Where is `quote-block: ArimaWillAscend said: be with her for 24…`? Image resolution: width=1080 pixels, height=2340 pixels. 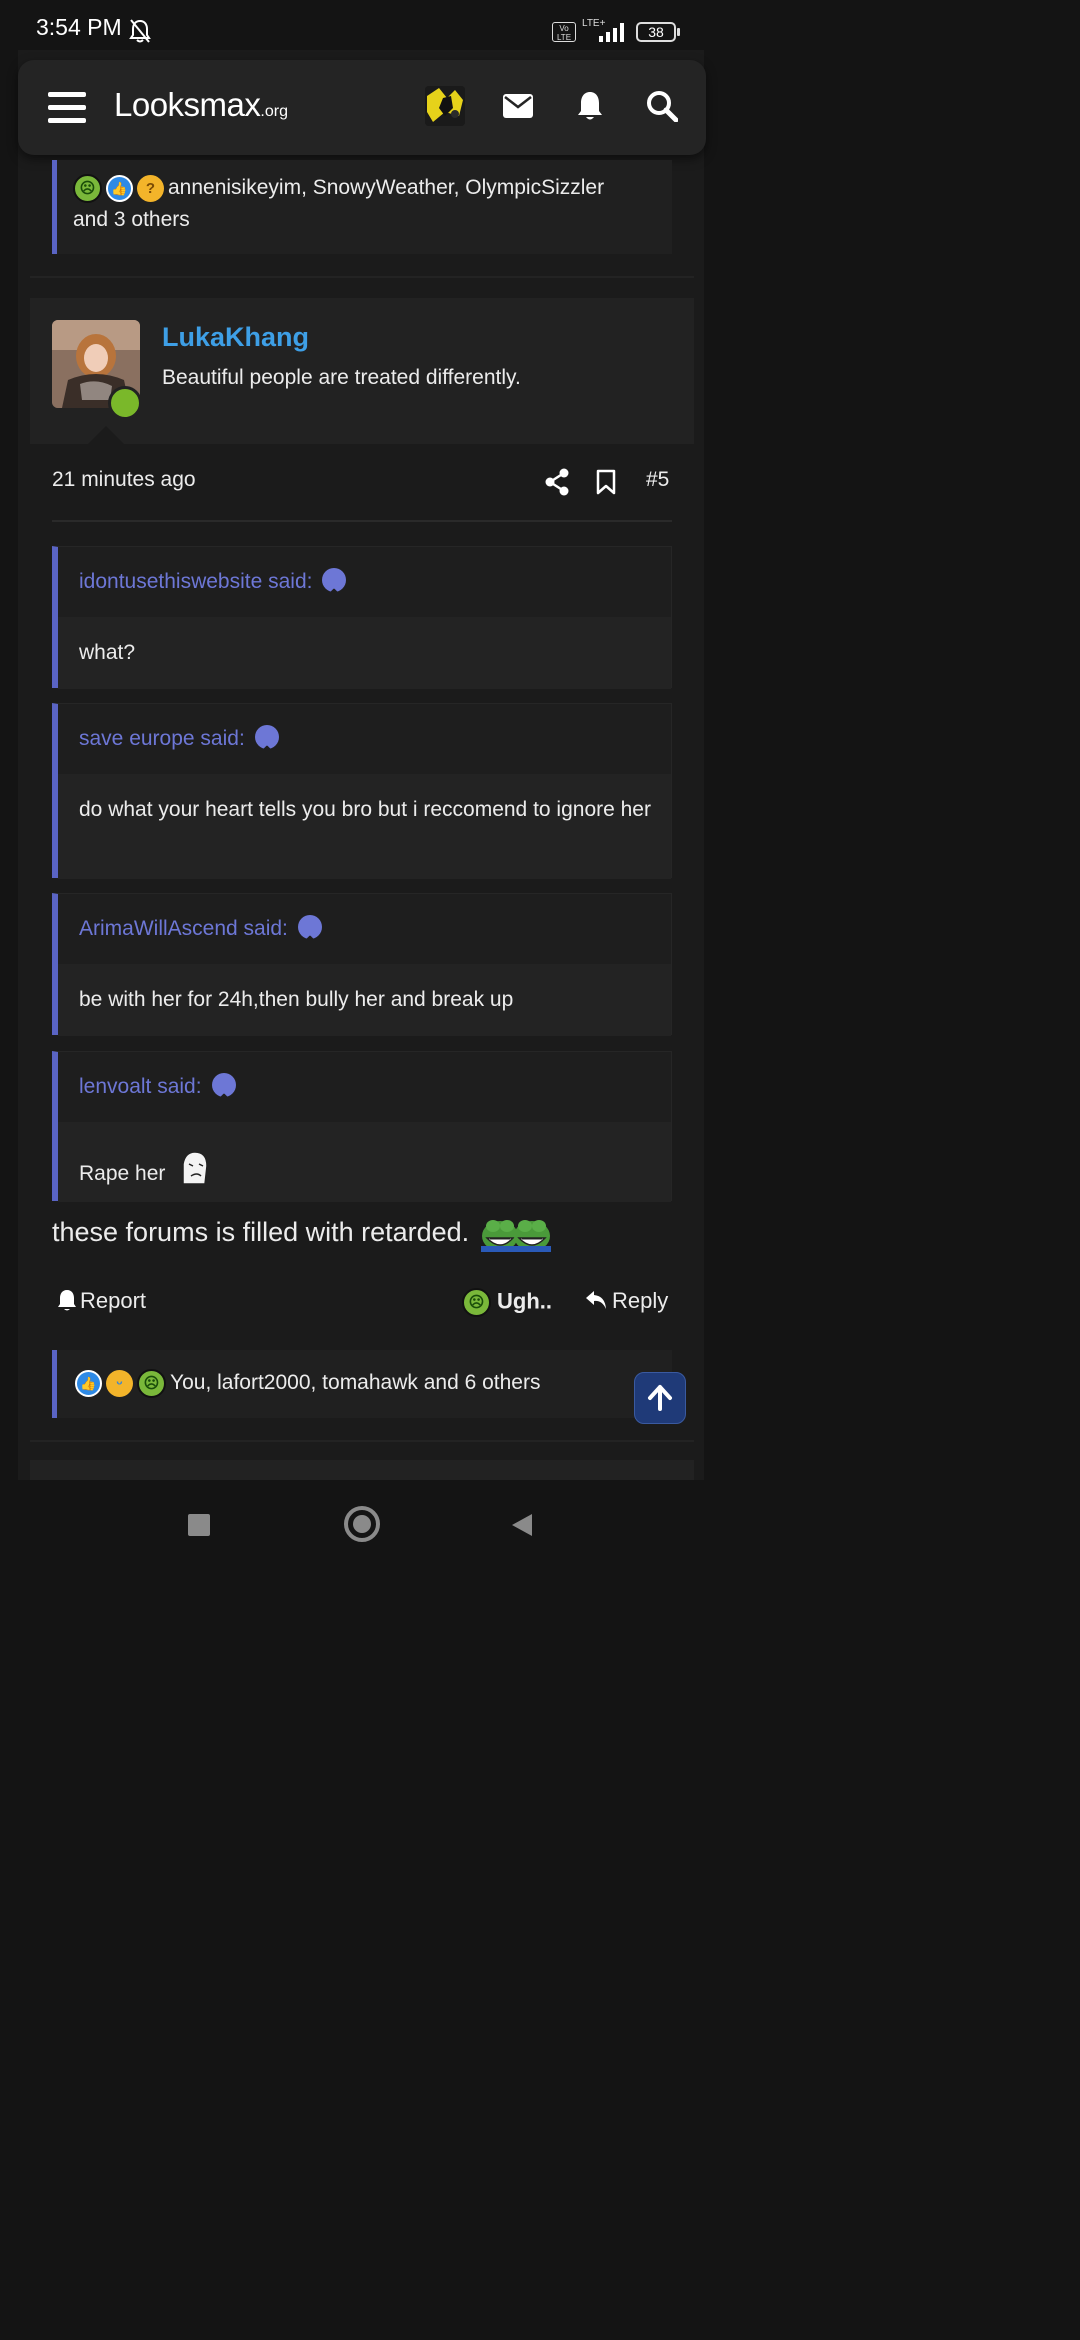
quote-block: ArimaWillAscend said: be with her for 24… is located at coordinates (362, 964).